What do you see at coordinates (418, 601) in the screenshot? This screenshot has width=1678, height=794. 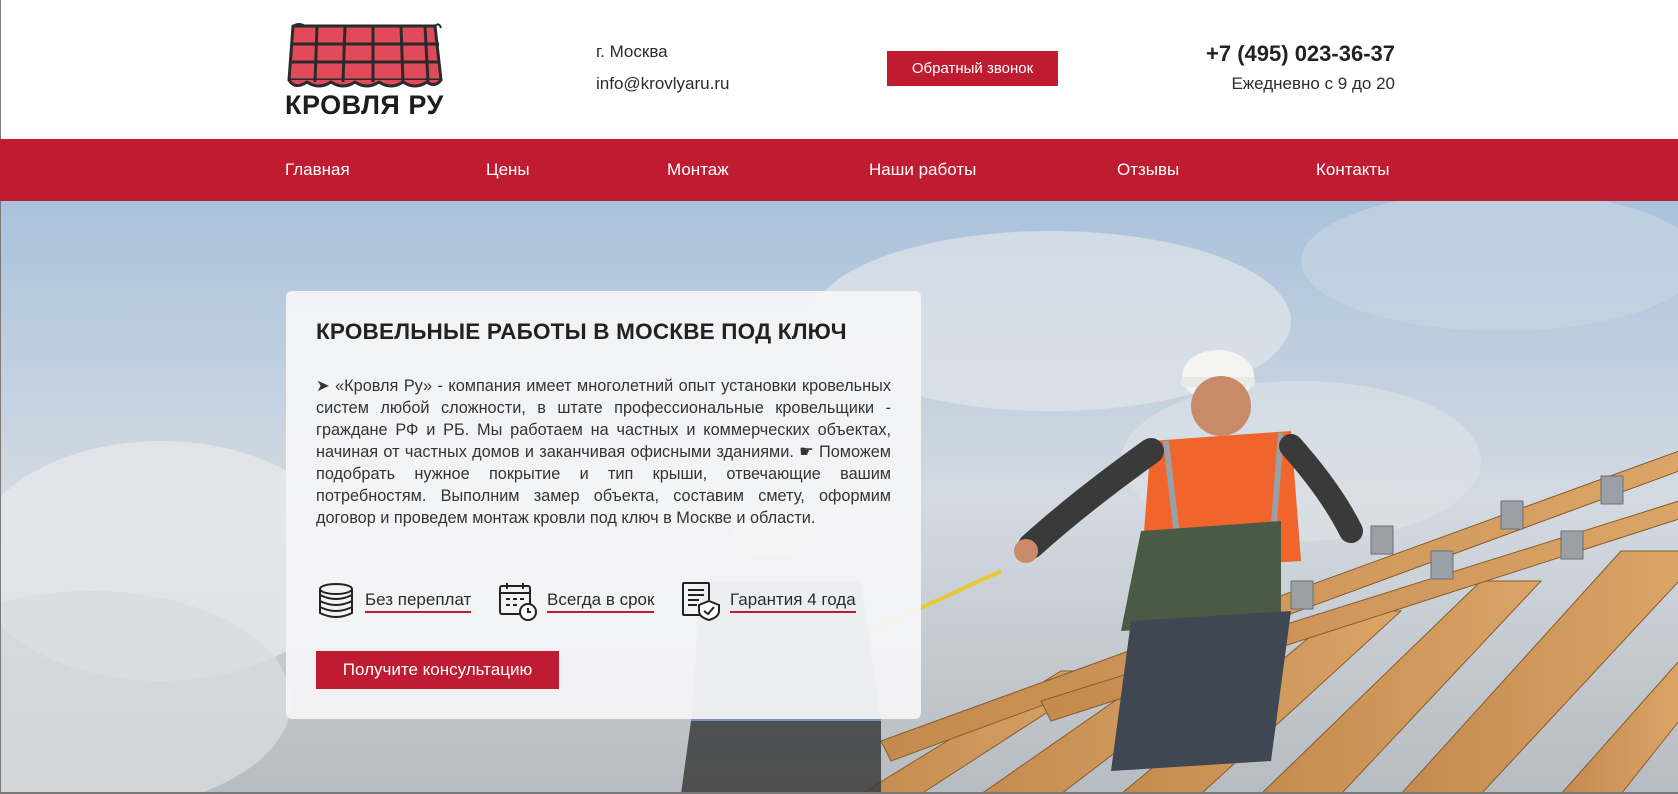 I see `feature-label: Без переплат` at bounding box center [418, 601].